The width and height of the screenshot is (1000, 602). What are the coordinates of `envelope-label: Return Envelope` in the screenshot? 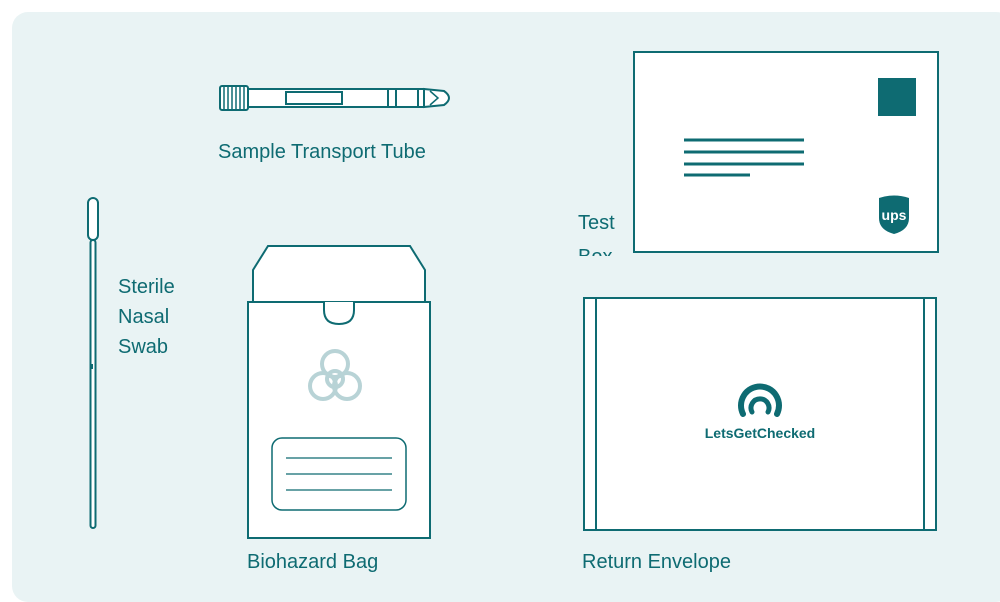 It's located at (656, 562).